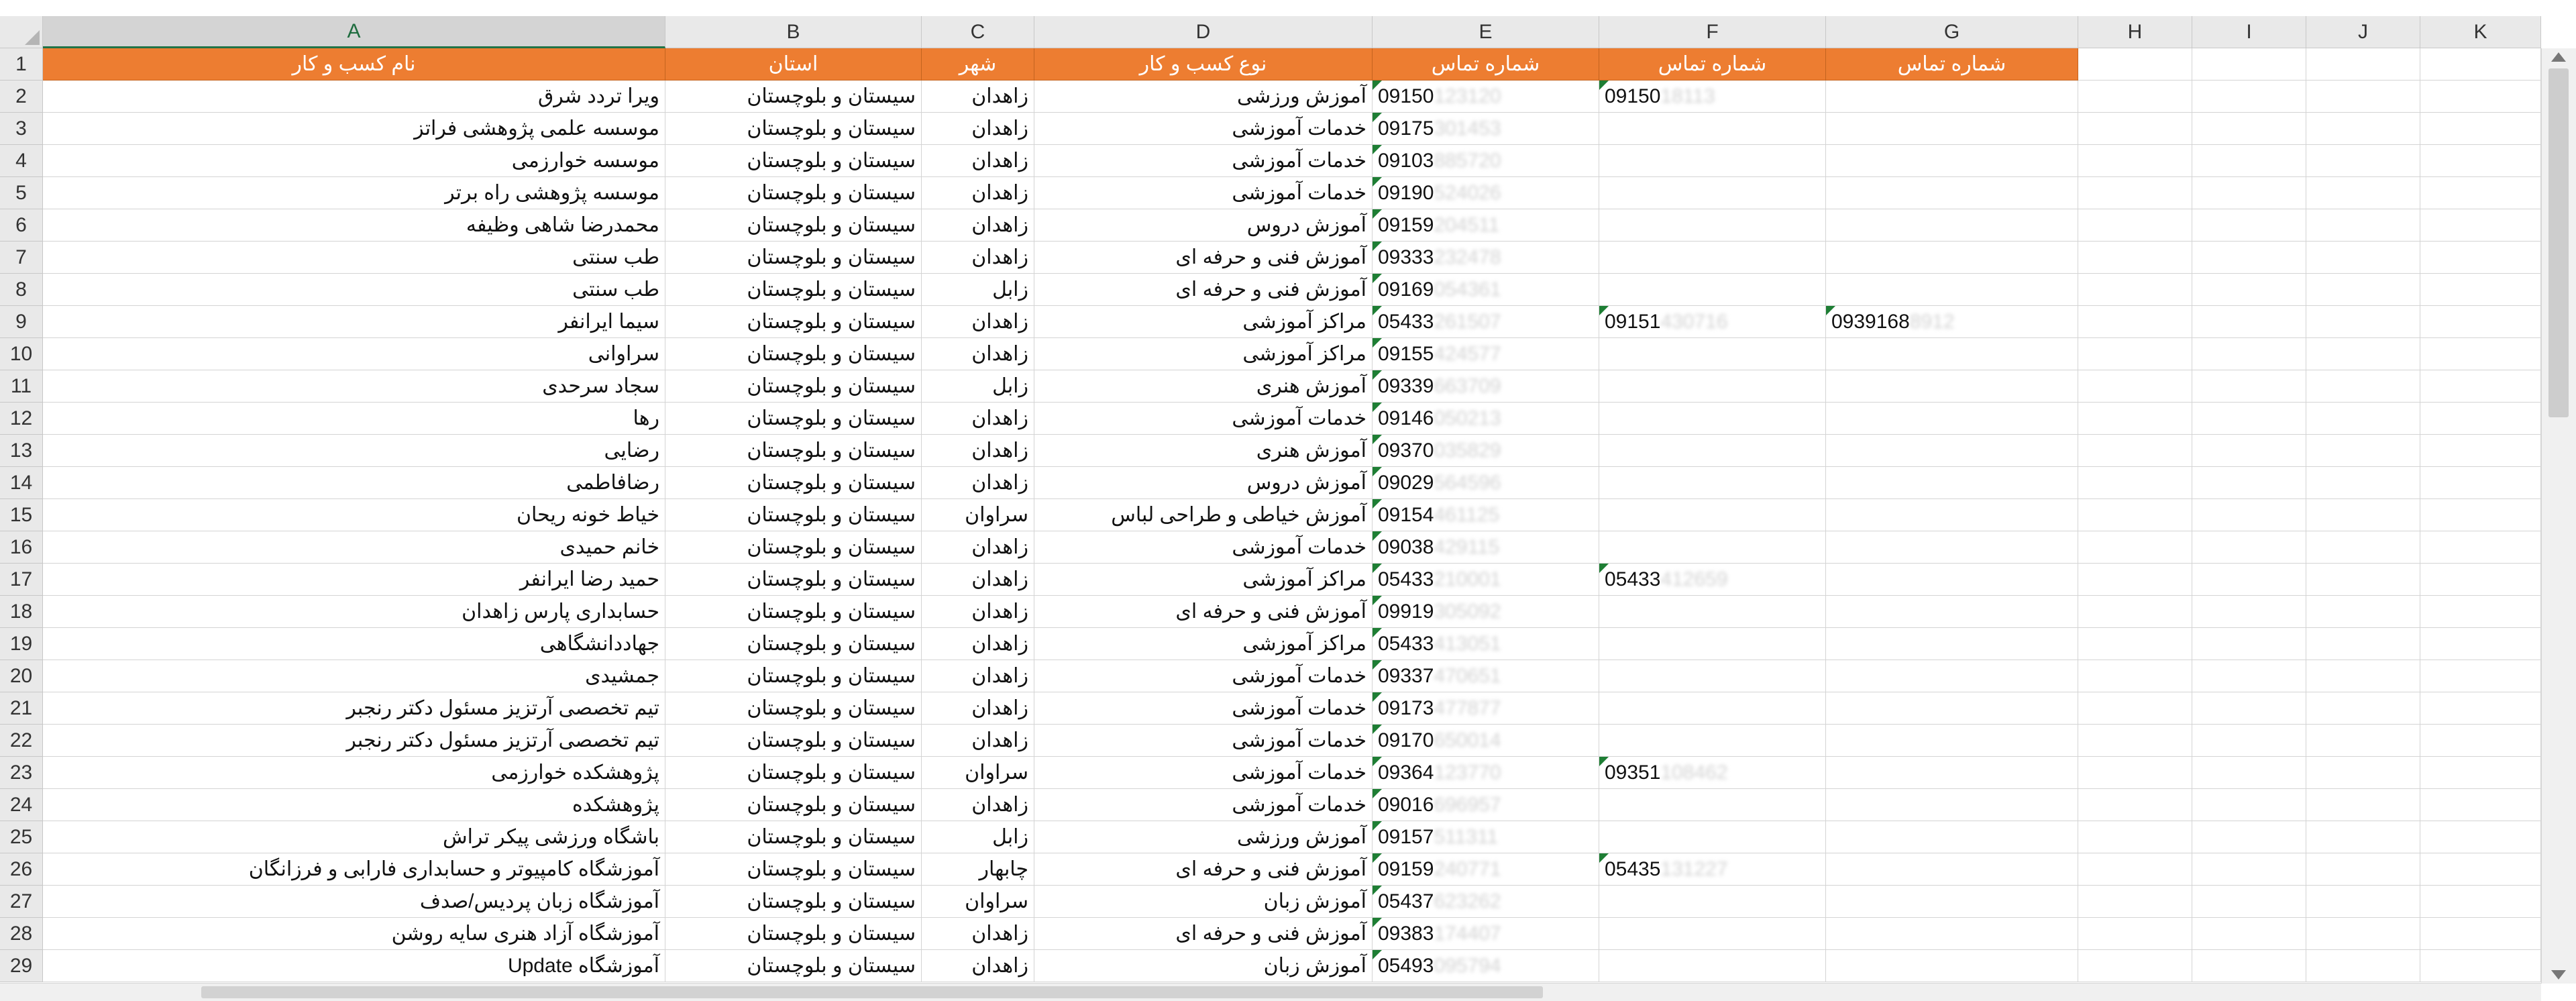 The width and height of the screenshot is (2576, 1001). What do you see at coordinates (21, 483) in the screenshot?
I see `row-header: 14` at bounding box center [21, 483].